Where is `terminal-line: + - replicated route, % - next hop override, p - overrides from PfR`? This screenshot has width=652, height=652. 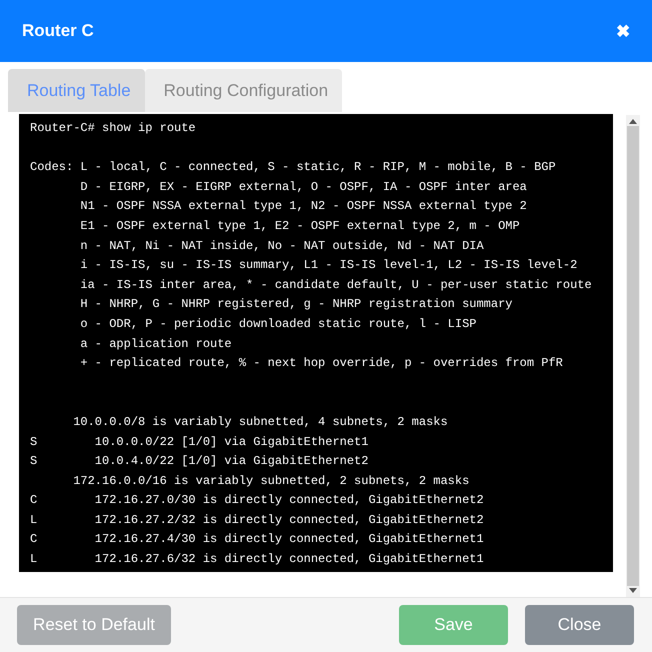
terminal-line: + - replicated route, % - next hop override, p - overrides from PfR is located at coordinates (321, 363).